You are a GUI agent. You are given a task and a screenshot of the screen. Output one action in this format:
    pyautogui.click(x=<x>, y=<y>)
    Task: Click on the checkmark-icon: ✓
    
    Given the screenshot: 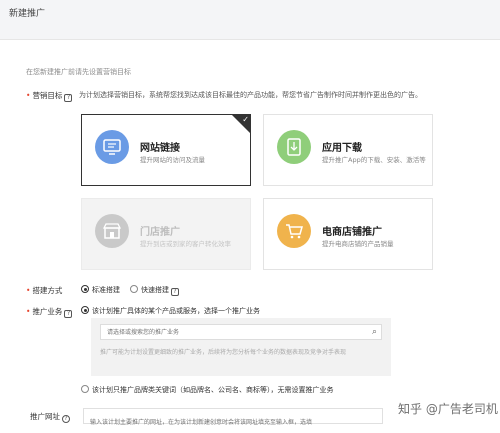 What is the action you would take?
    pyautogui.click(x=241, y=124)
    